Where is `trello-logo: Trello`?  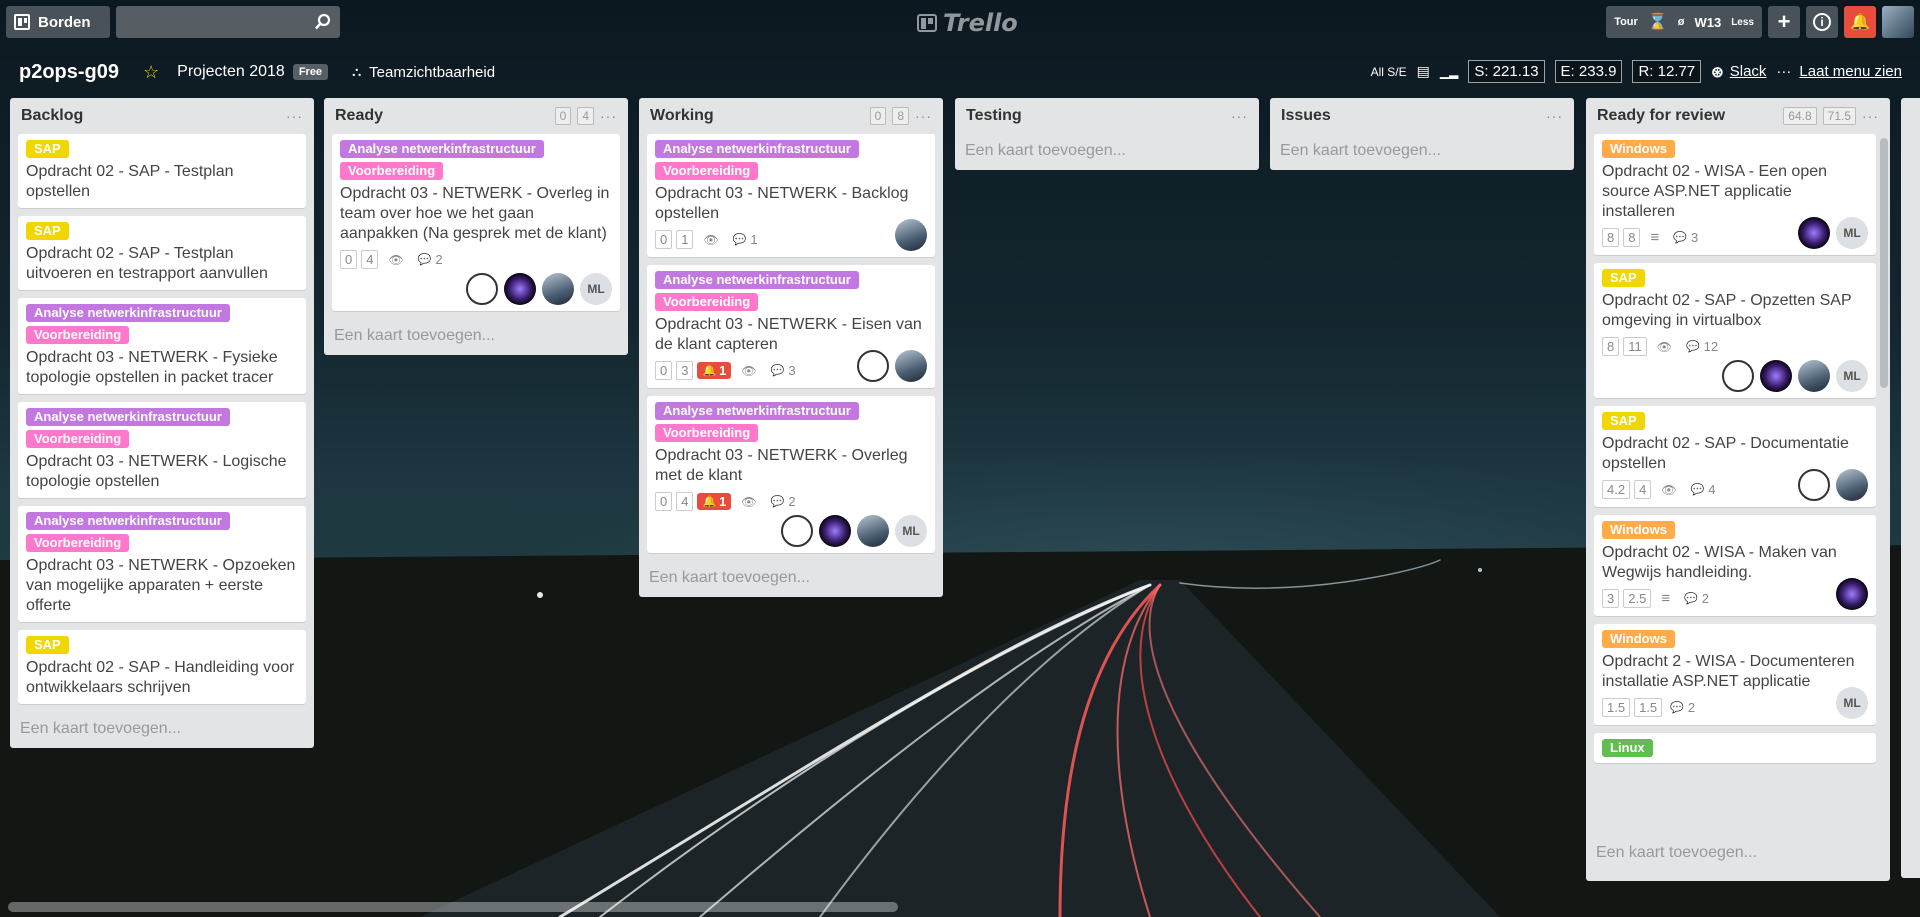
trello-logo: Trello is located at coordinates (967, 23).